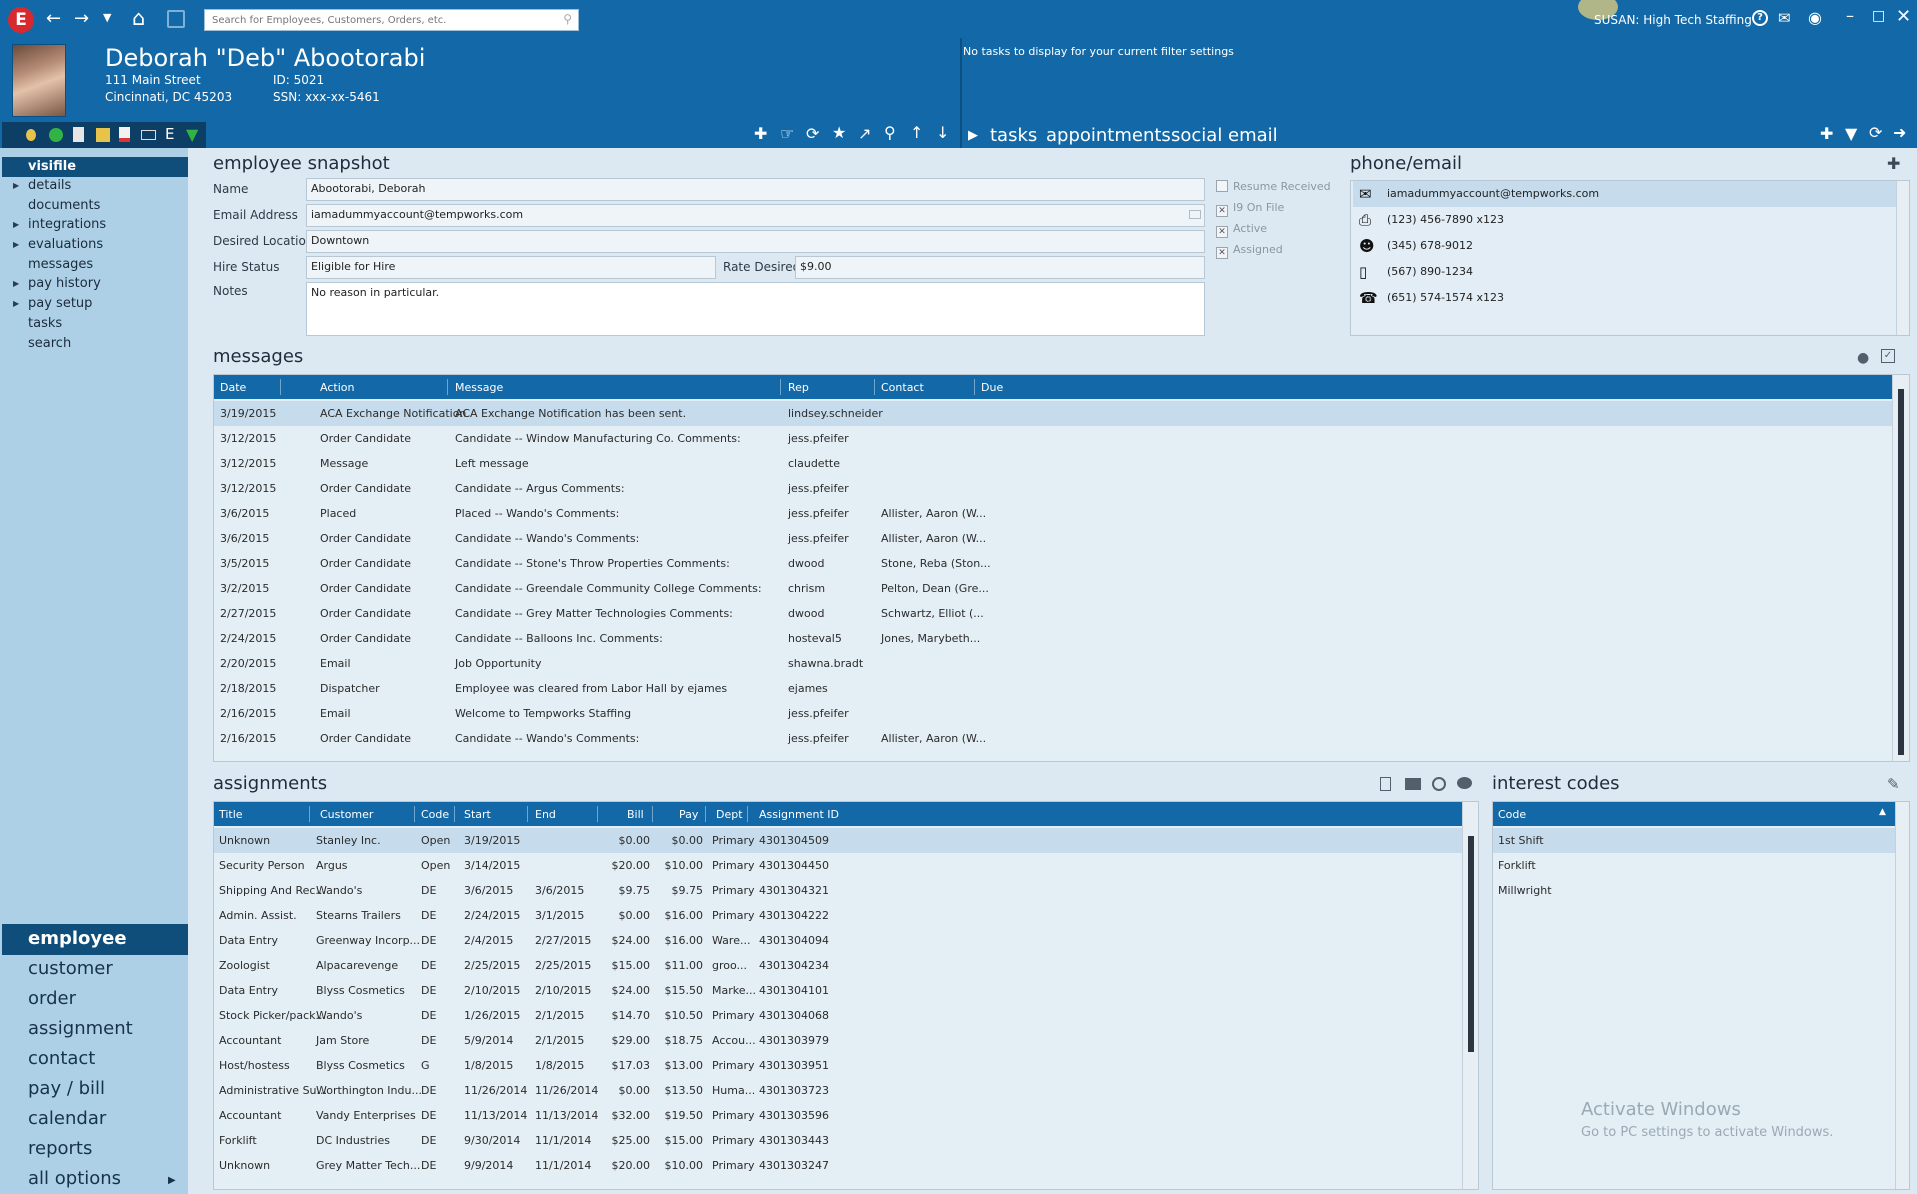 The image size is (1917, 1194). I want to click on search-input, so click(375, 20).